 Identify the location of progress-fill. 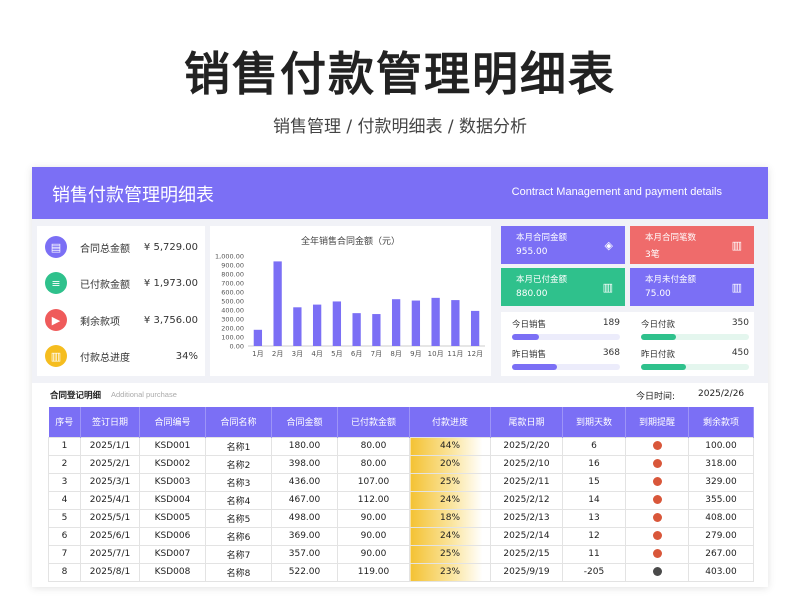
(525, 337).